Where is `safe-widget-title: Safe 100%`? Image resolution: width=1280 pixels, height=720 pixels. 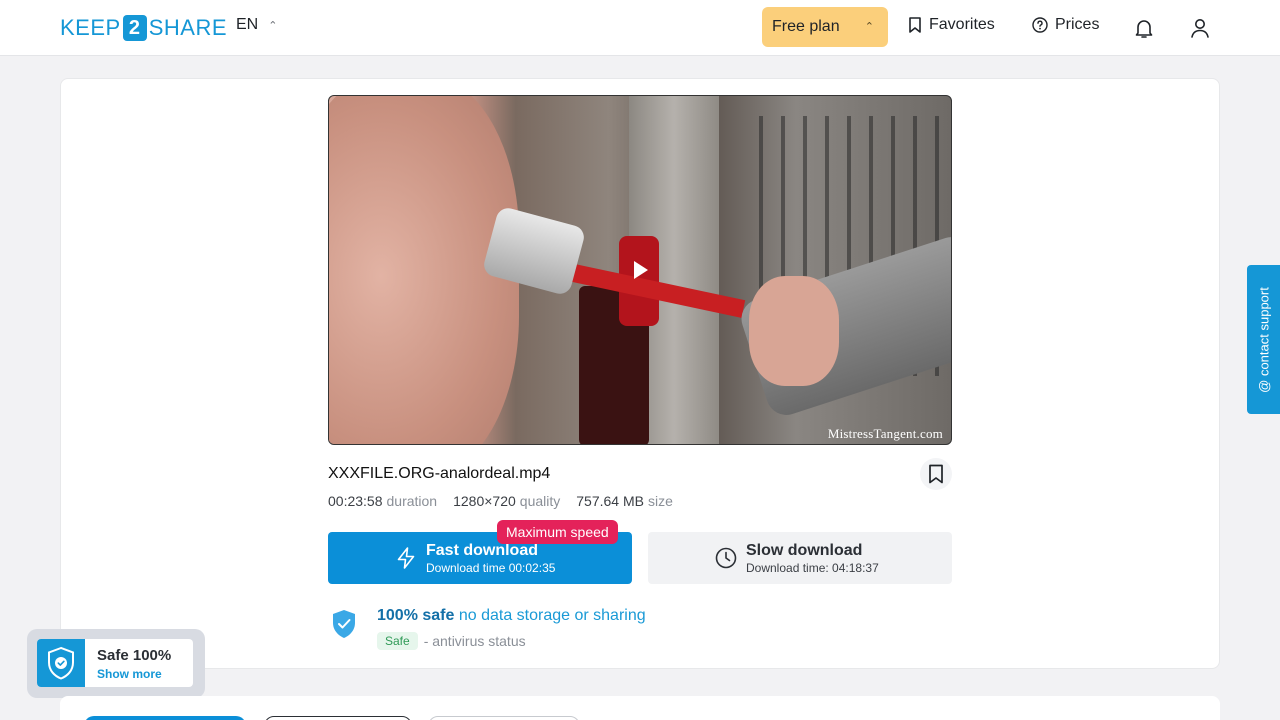
safe-widget-title: Safe 100% is located at coordinates (134, 655).